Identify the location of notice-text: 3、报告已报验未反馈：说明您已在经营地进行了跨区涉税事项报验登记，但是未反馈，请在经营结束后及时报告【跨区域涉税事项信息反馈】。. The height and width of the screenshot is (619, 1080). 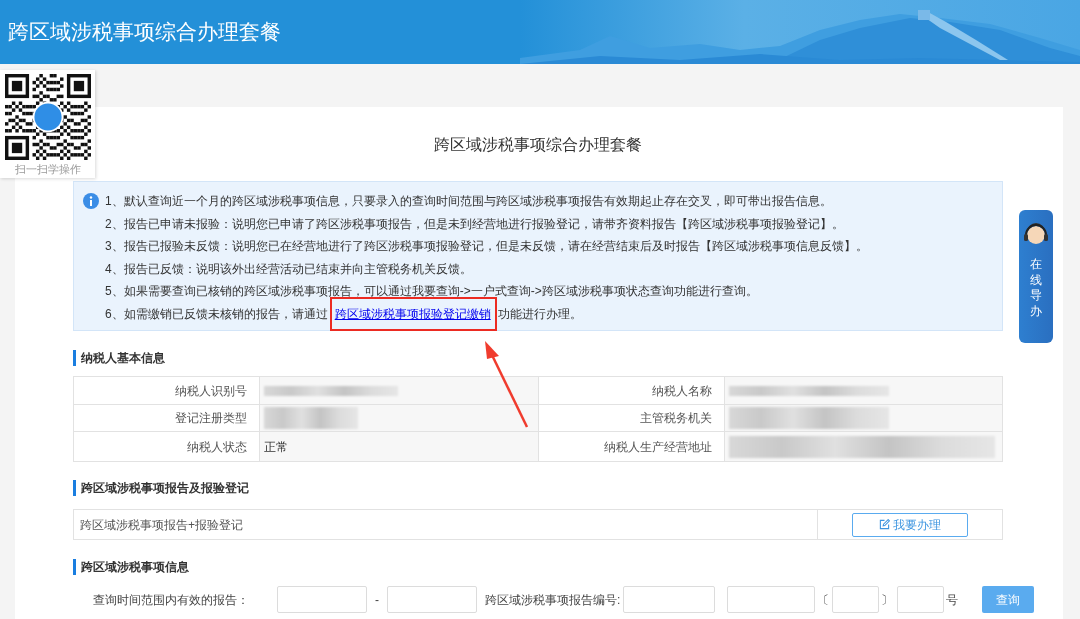
(486, 246).